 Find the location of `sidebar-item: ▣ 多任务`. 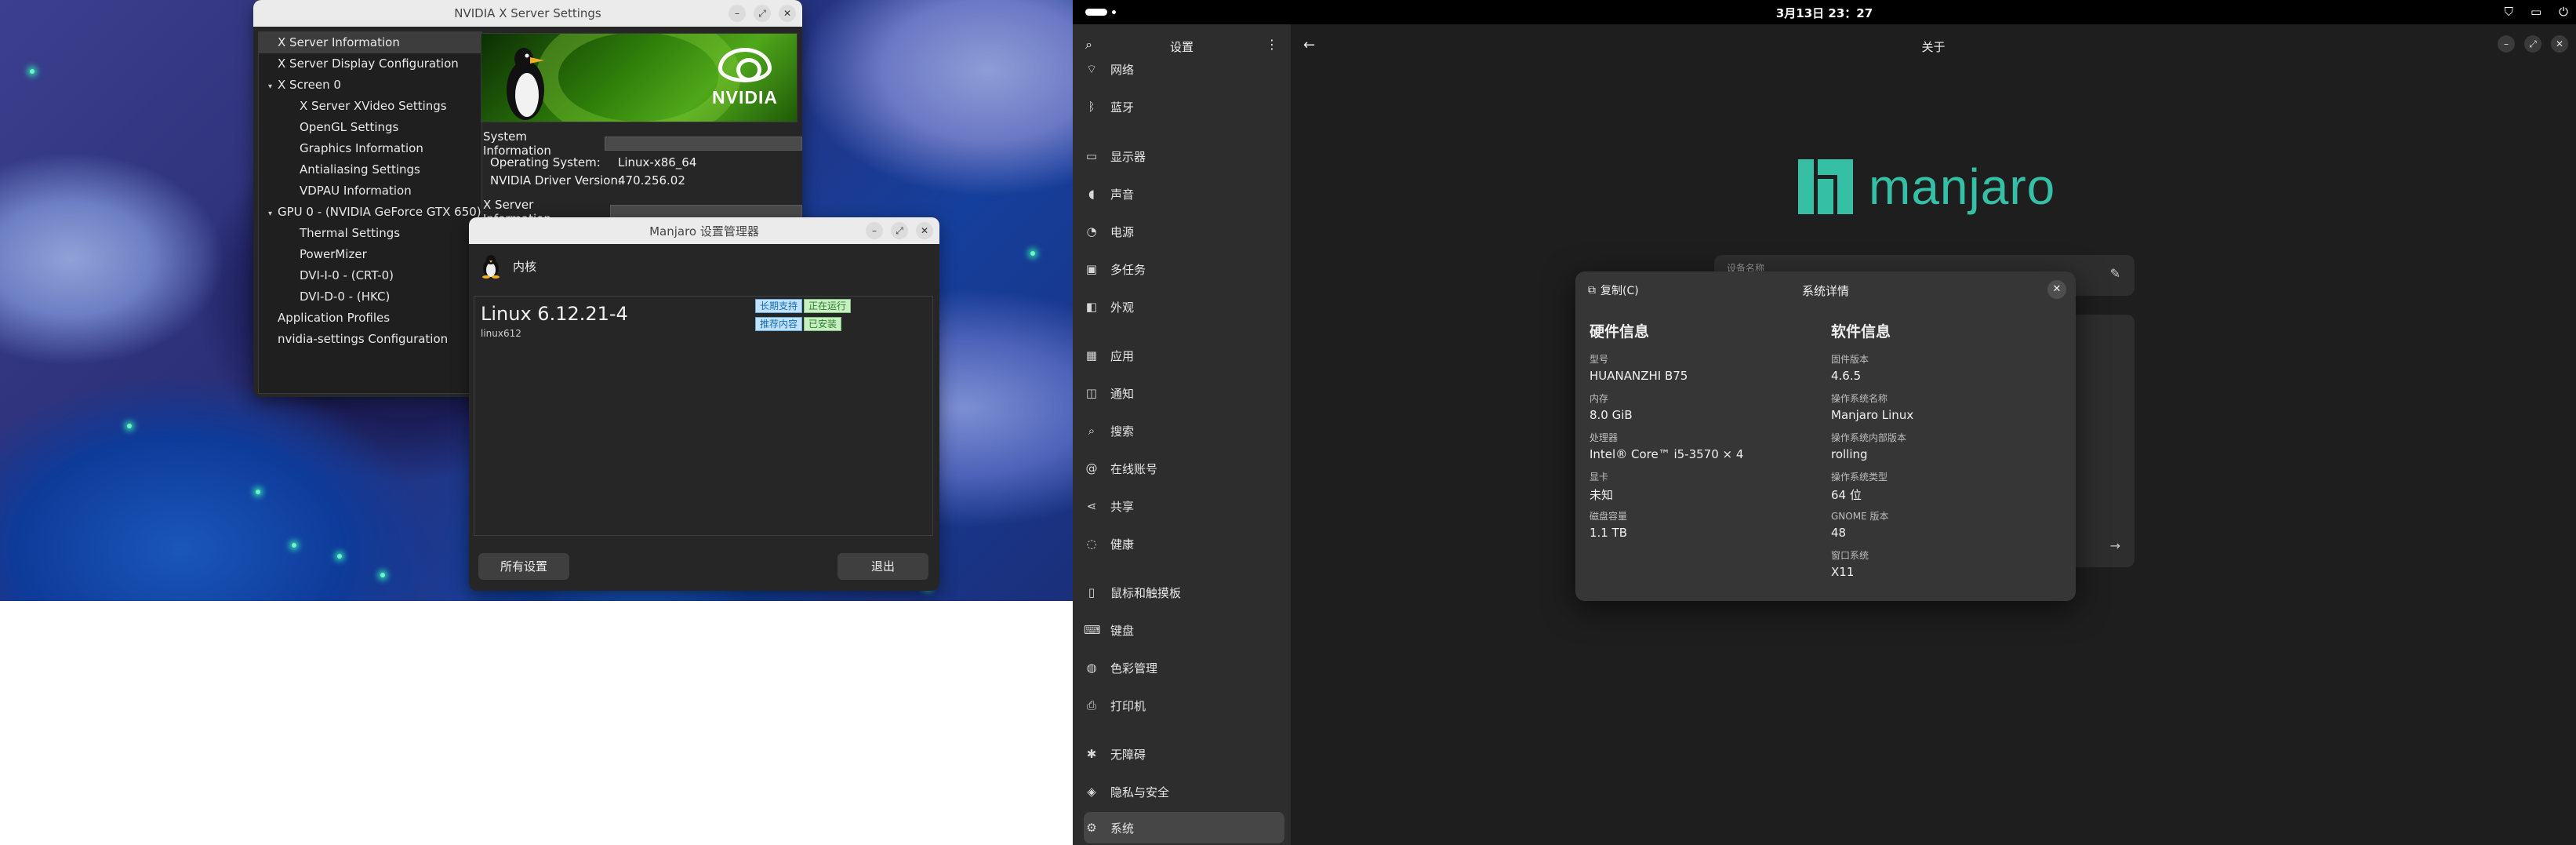

sidebar-item: ▣ 多任务 is located at coordinates (1184, 269).